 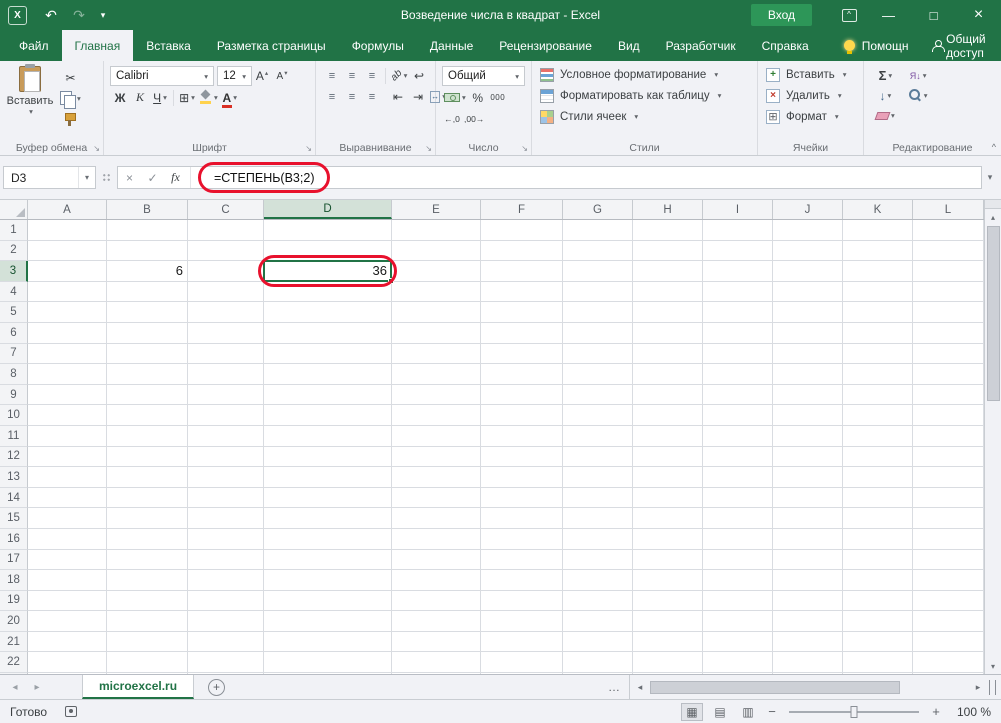 I want to click on cell-E15, so click(x=436, y=518).